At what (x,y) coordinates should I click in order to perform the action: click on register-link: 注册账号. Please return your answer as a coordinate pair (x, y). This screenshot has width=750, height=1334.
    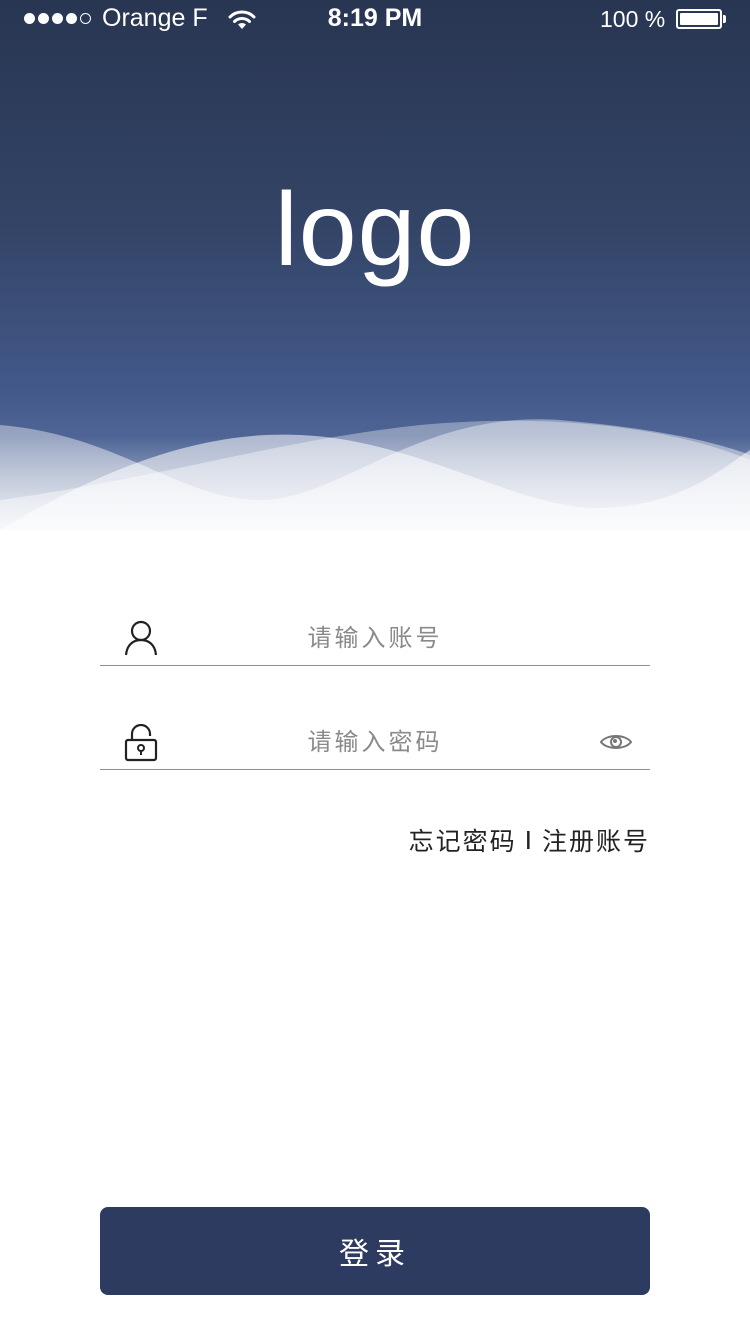
    Looking at the image, I should click on (596, 840).